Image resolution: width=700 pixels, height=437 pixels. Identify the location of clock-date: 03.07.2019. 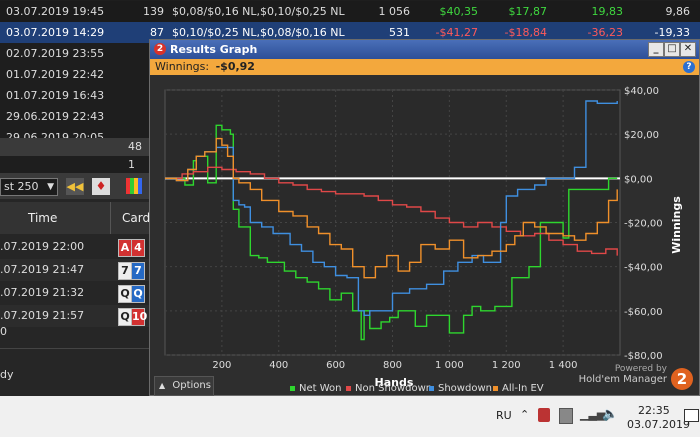
(658, 424).